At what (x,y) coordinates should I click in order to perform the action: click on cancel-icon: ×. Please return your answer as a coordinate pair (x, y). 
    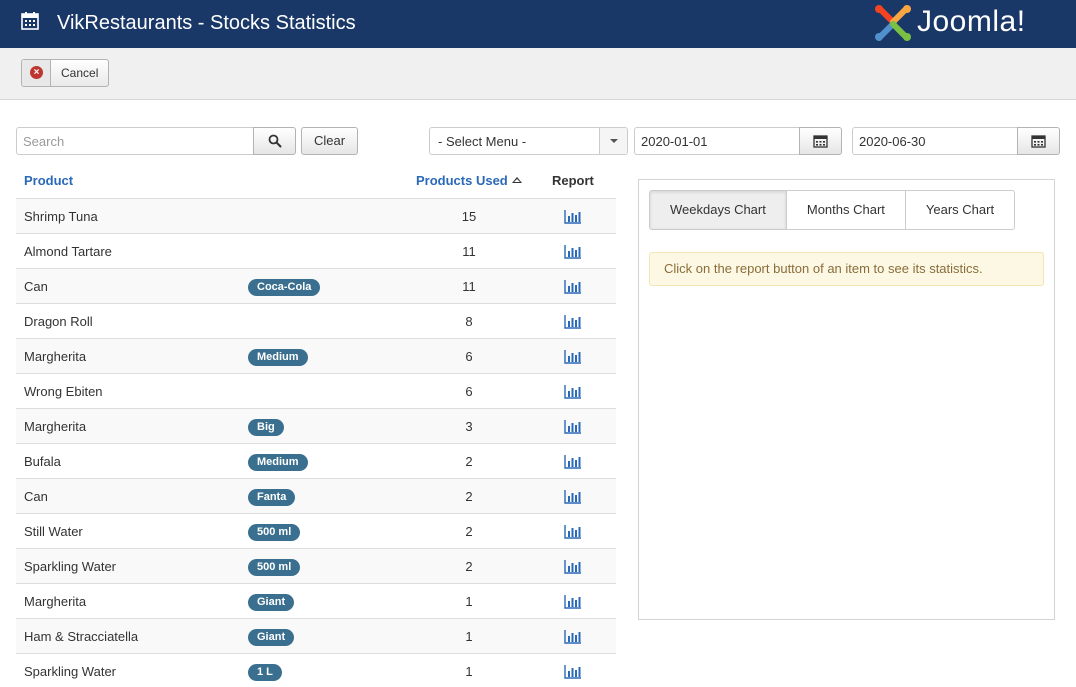
    Looking at the image, I should click on (36, 72).